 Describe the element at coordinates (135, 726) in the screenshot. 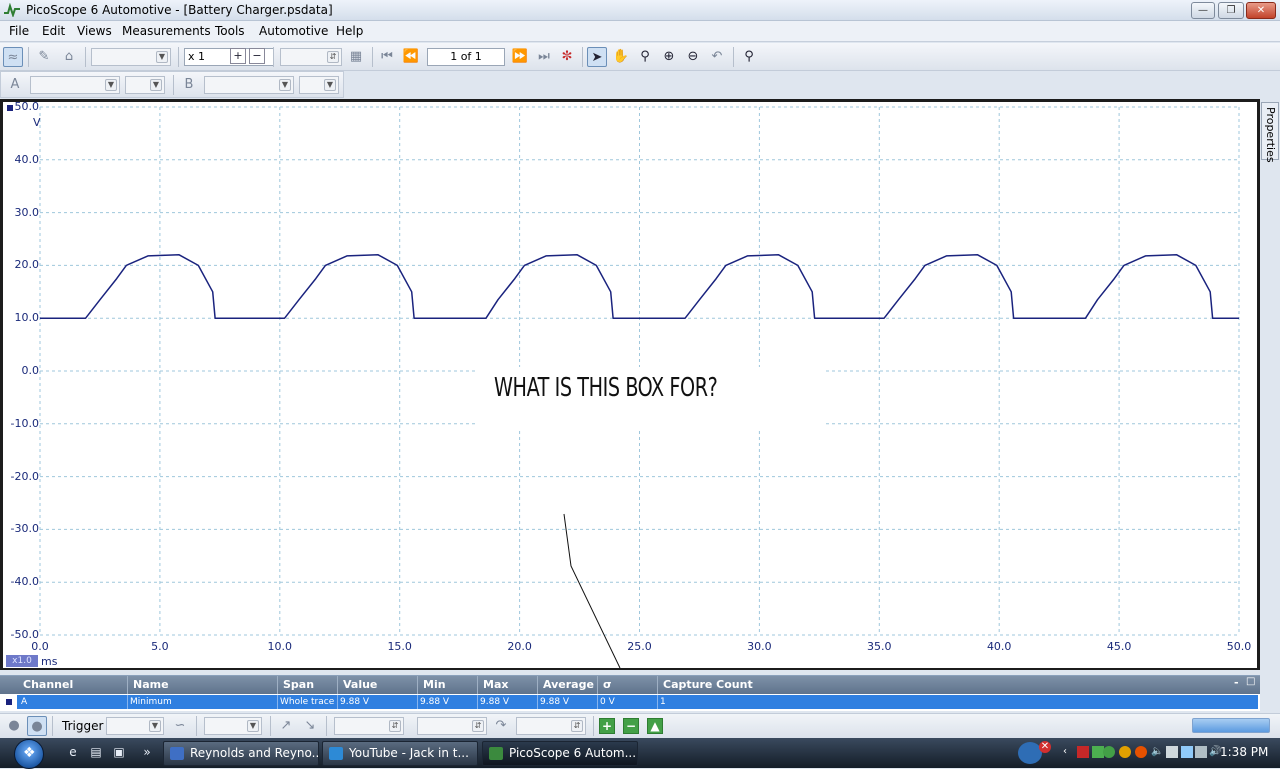

I see `trigger-mode-select: ▼` at that location.